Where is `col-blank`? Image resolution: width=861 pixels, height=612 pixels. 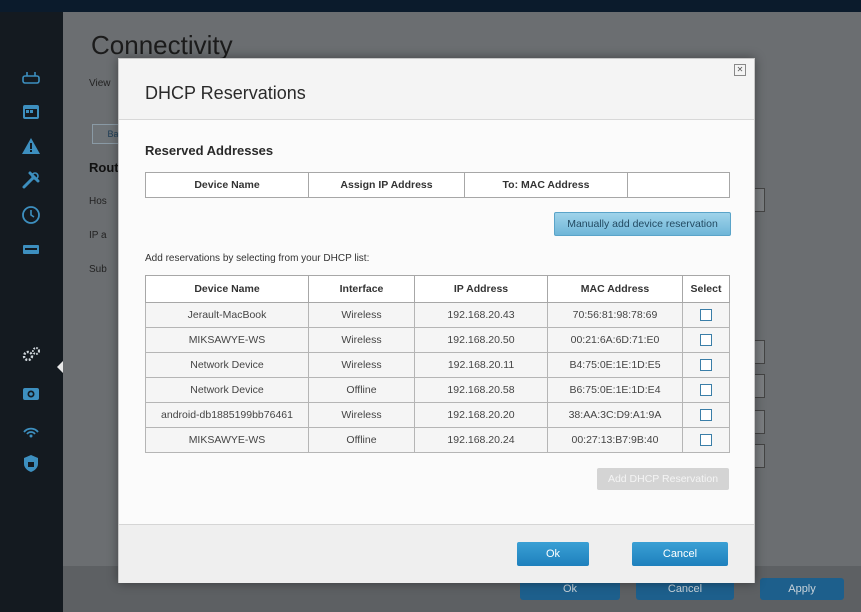 col-blank is located at coordinates (678, 185).